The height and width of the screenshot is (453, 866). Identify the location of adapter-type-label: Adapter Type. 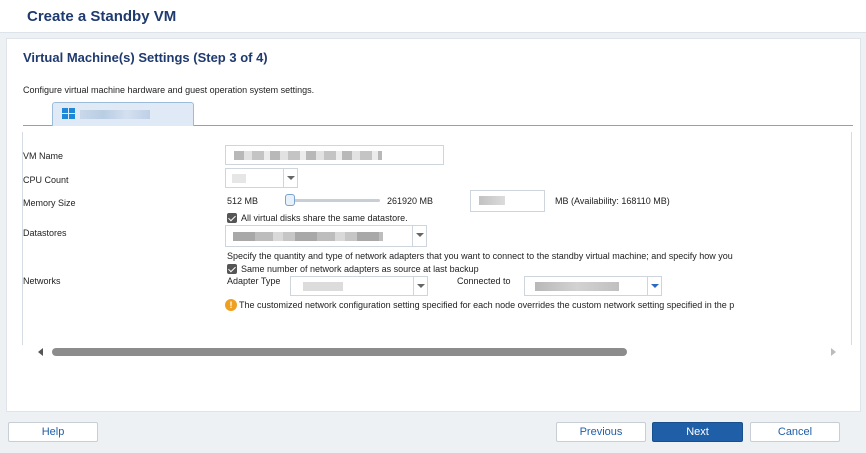
(254, 281).